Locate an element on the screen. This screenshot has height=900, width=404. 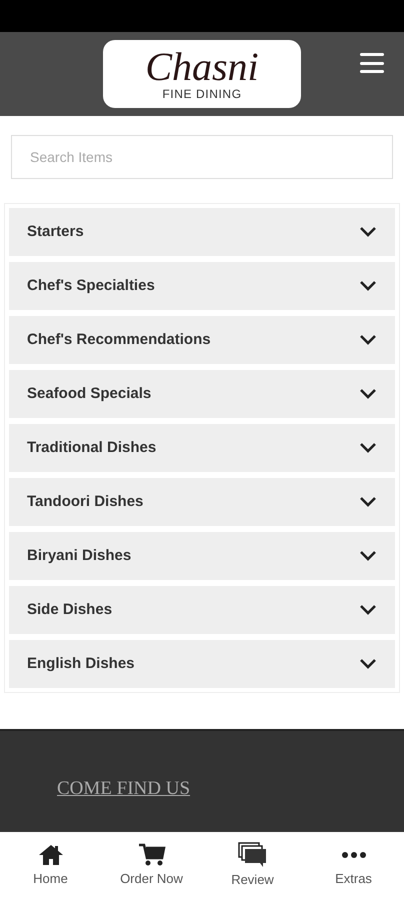
category-row: Chef's Specialties is located at coordinates (202, 286).